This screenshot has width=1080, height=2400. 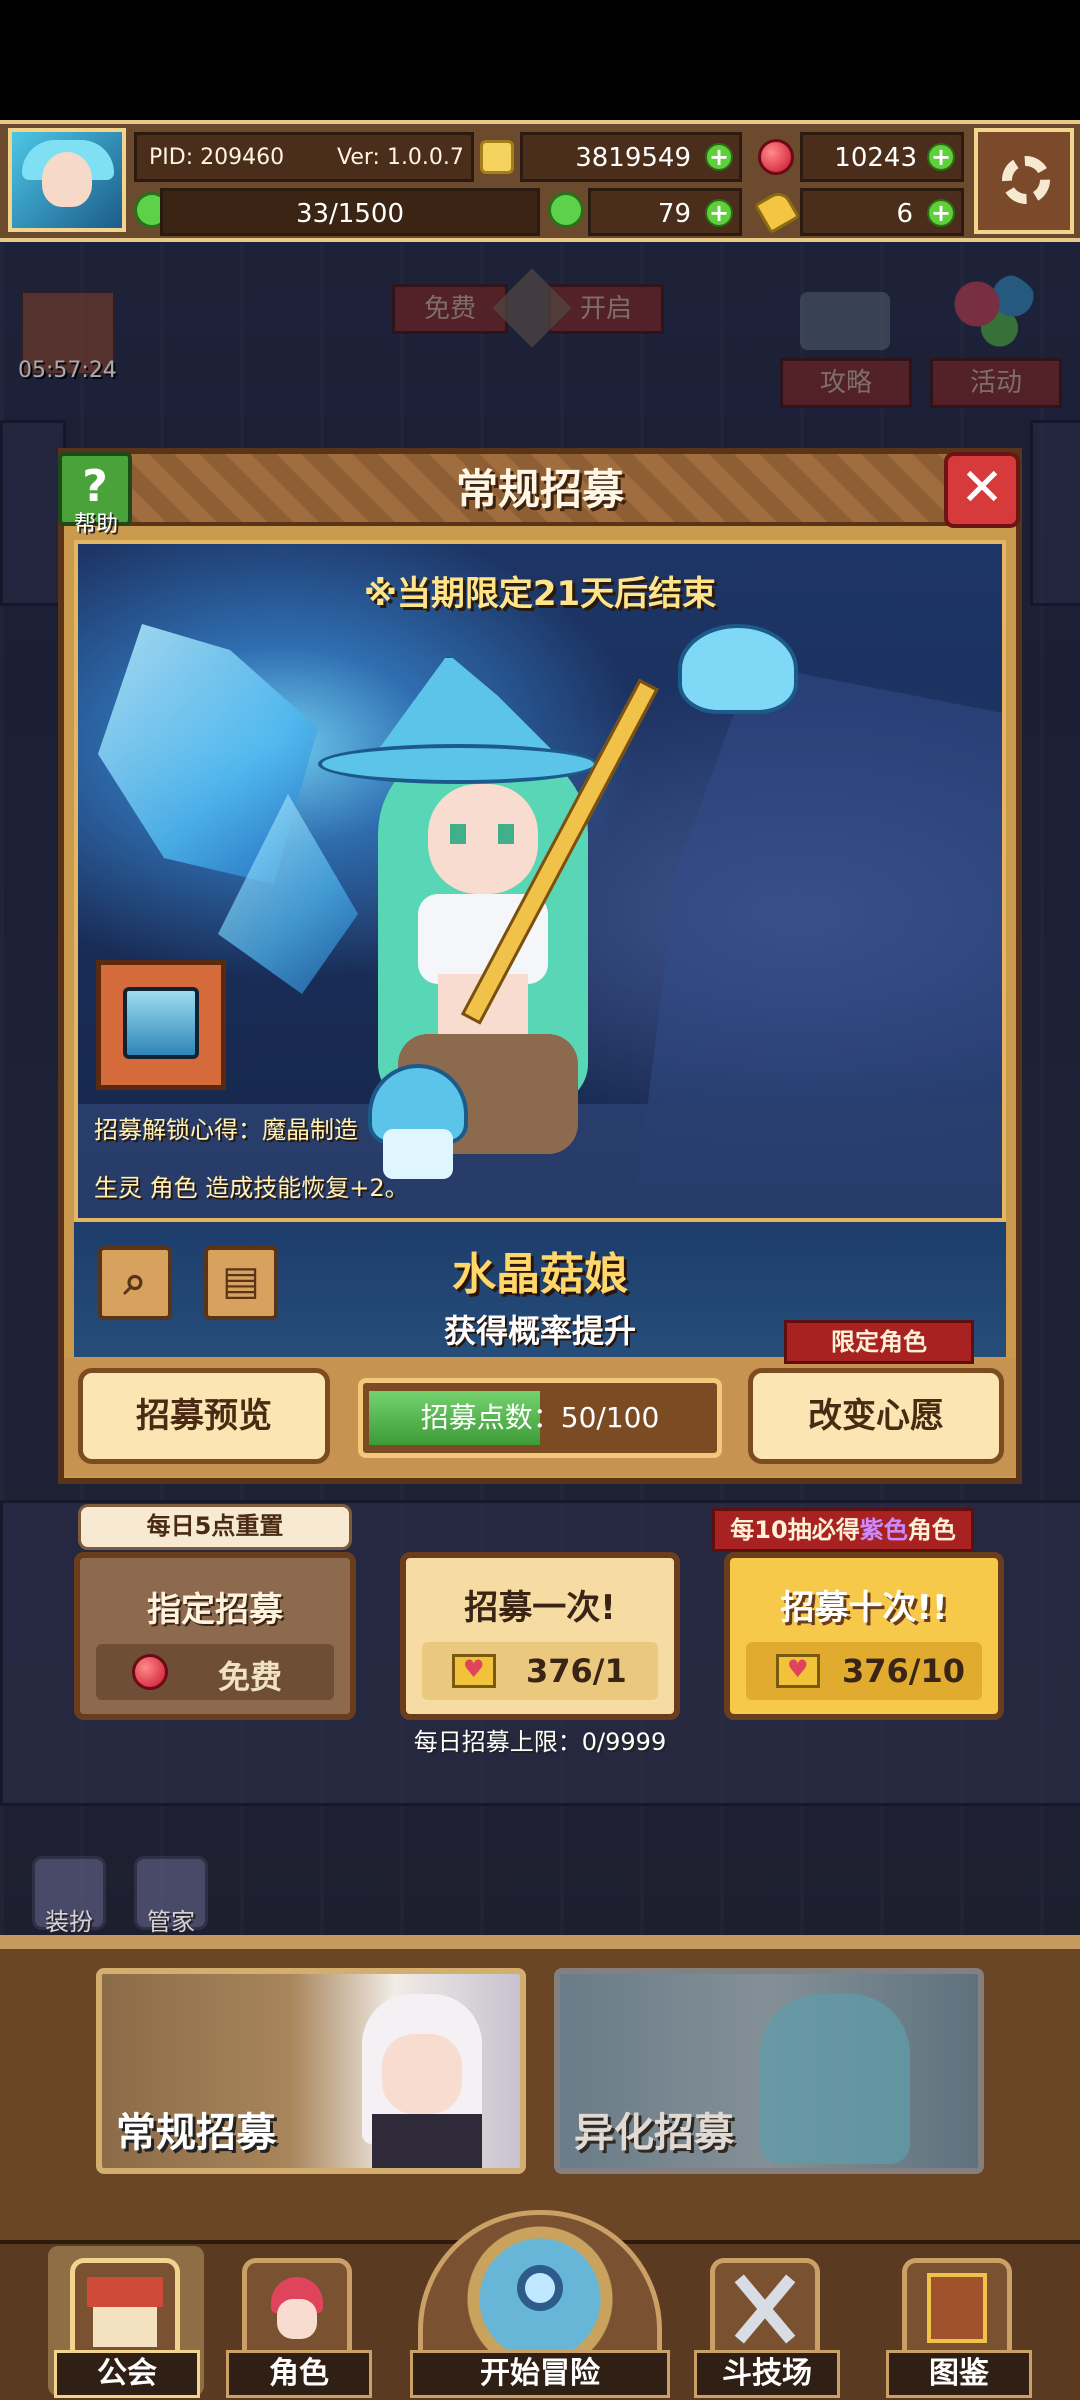 What do you see at coordinates (422, 2074) in the screenshot?
I see `tab-character-face` at bounding box center [422, 2074].